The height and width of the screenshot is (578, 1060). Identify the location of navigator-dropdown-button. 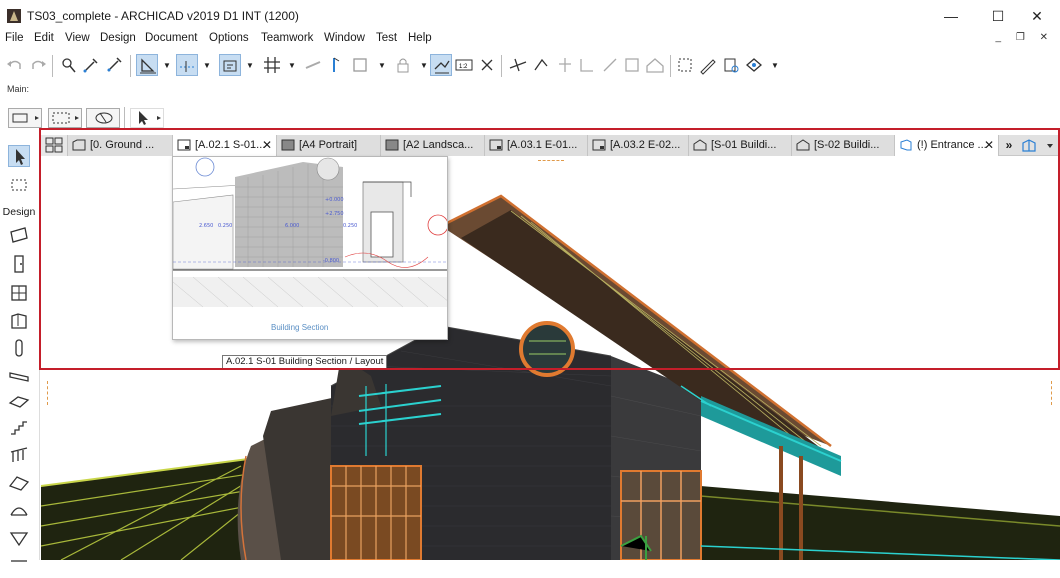
(1039, 145).